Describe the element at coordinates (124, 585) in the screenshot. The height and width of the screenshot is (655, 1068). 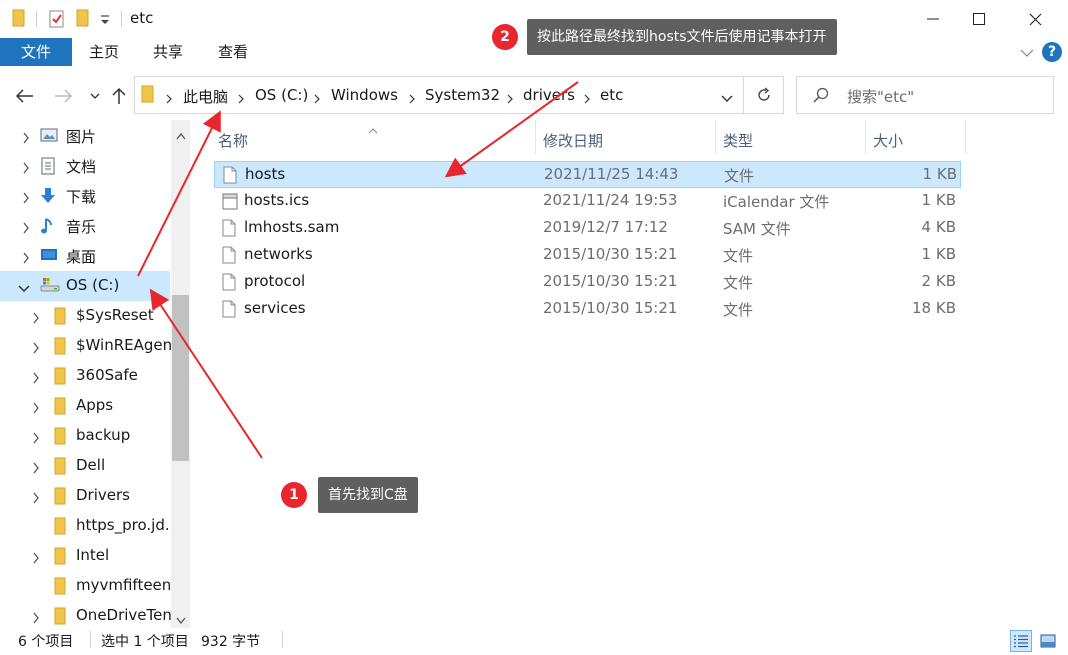
I see `sidebar-item-label: myvmfifteen` at that location.